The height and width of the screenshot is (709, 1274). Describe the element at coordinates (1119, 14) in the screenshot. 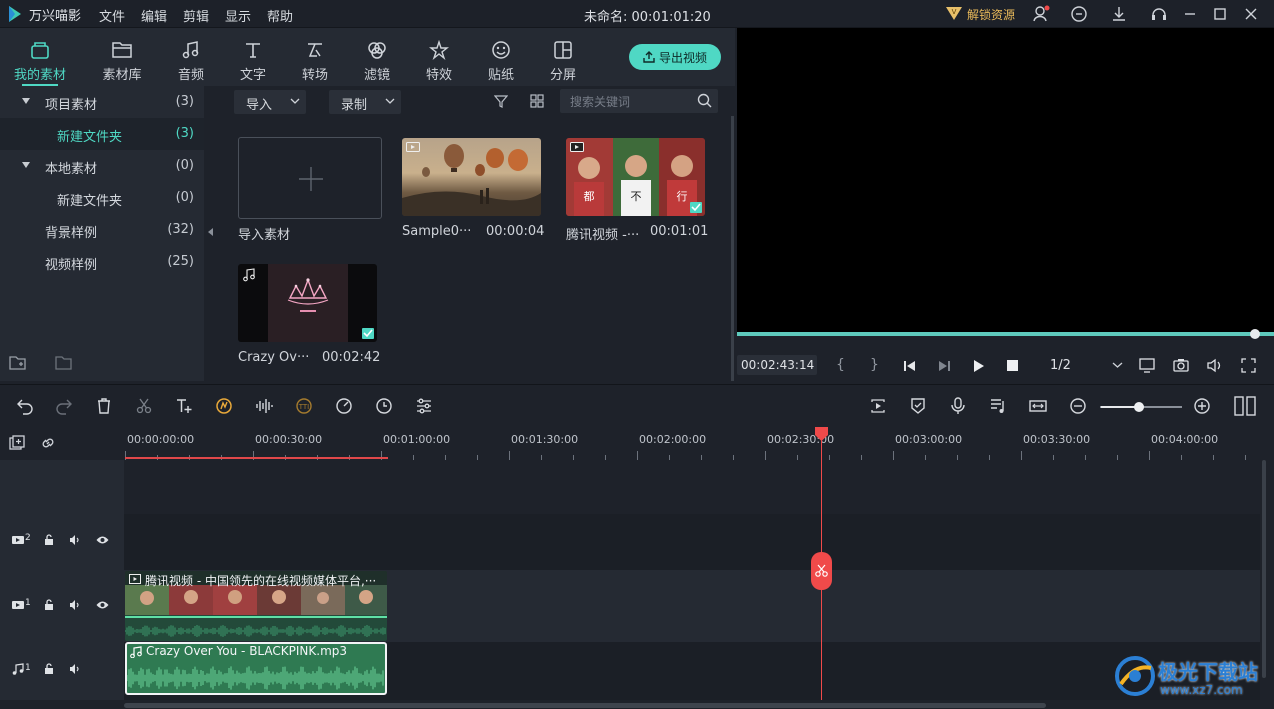

I see `download-icon` at that location.